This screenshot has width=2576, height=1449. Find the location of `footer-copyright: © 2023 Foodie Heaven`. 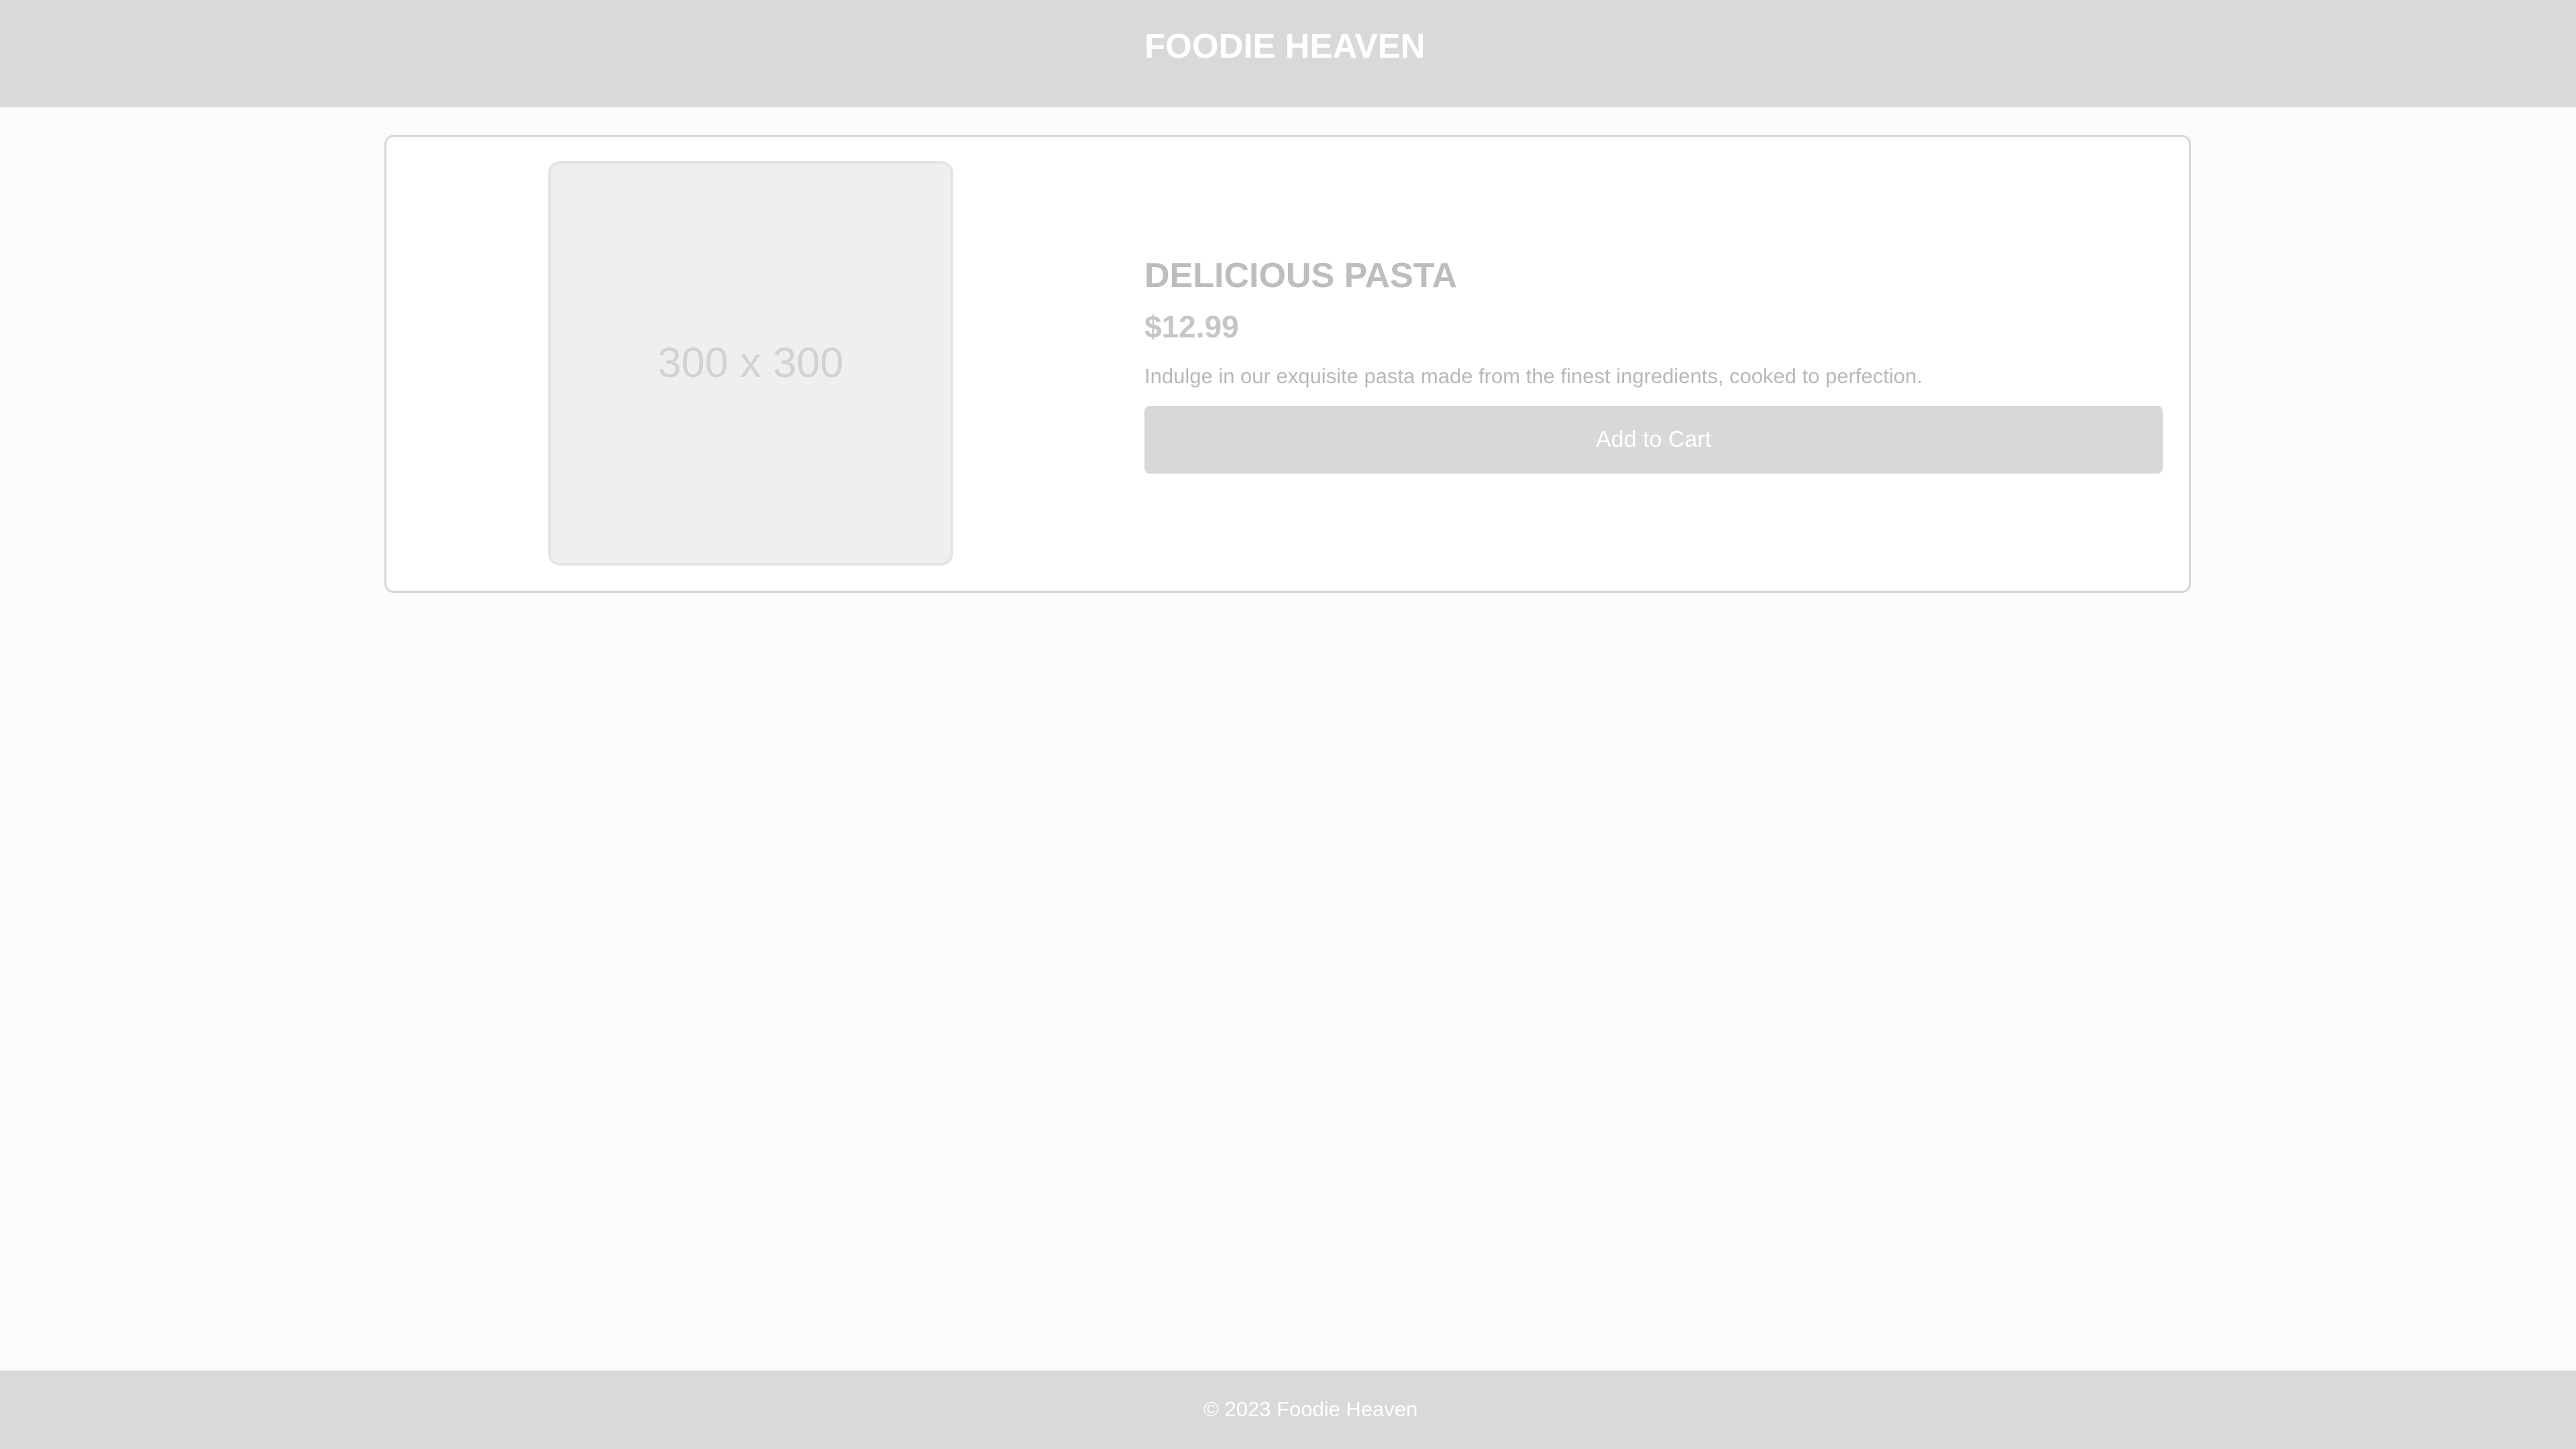

footer-copyright: © 2023 Foodie Heaven is located at coordinates (1310, 1409).